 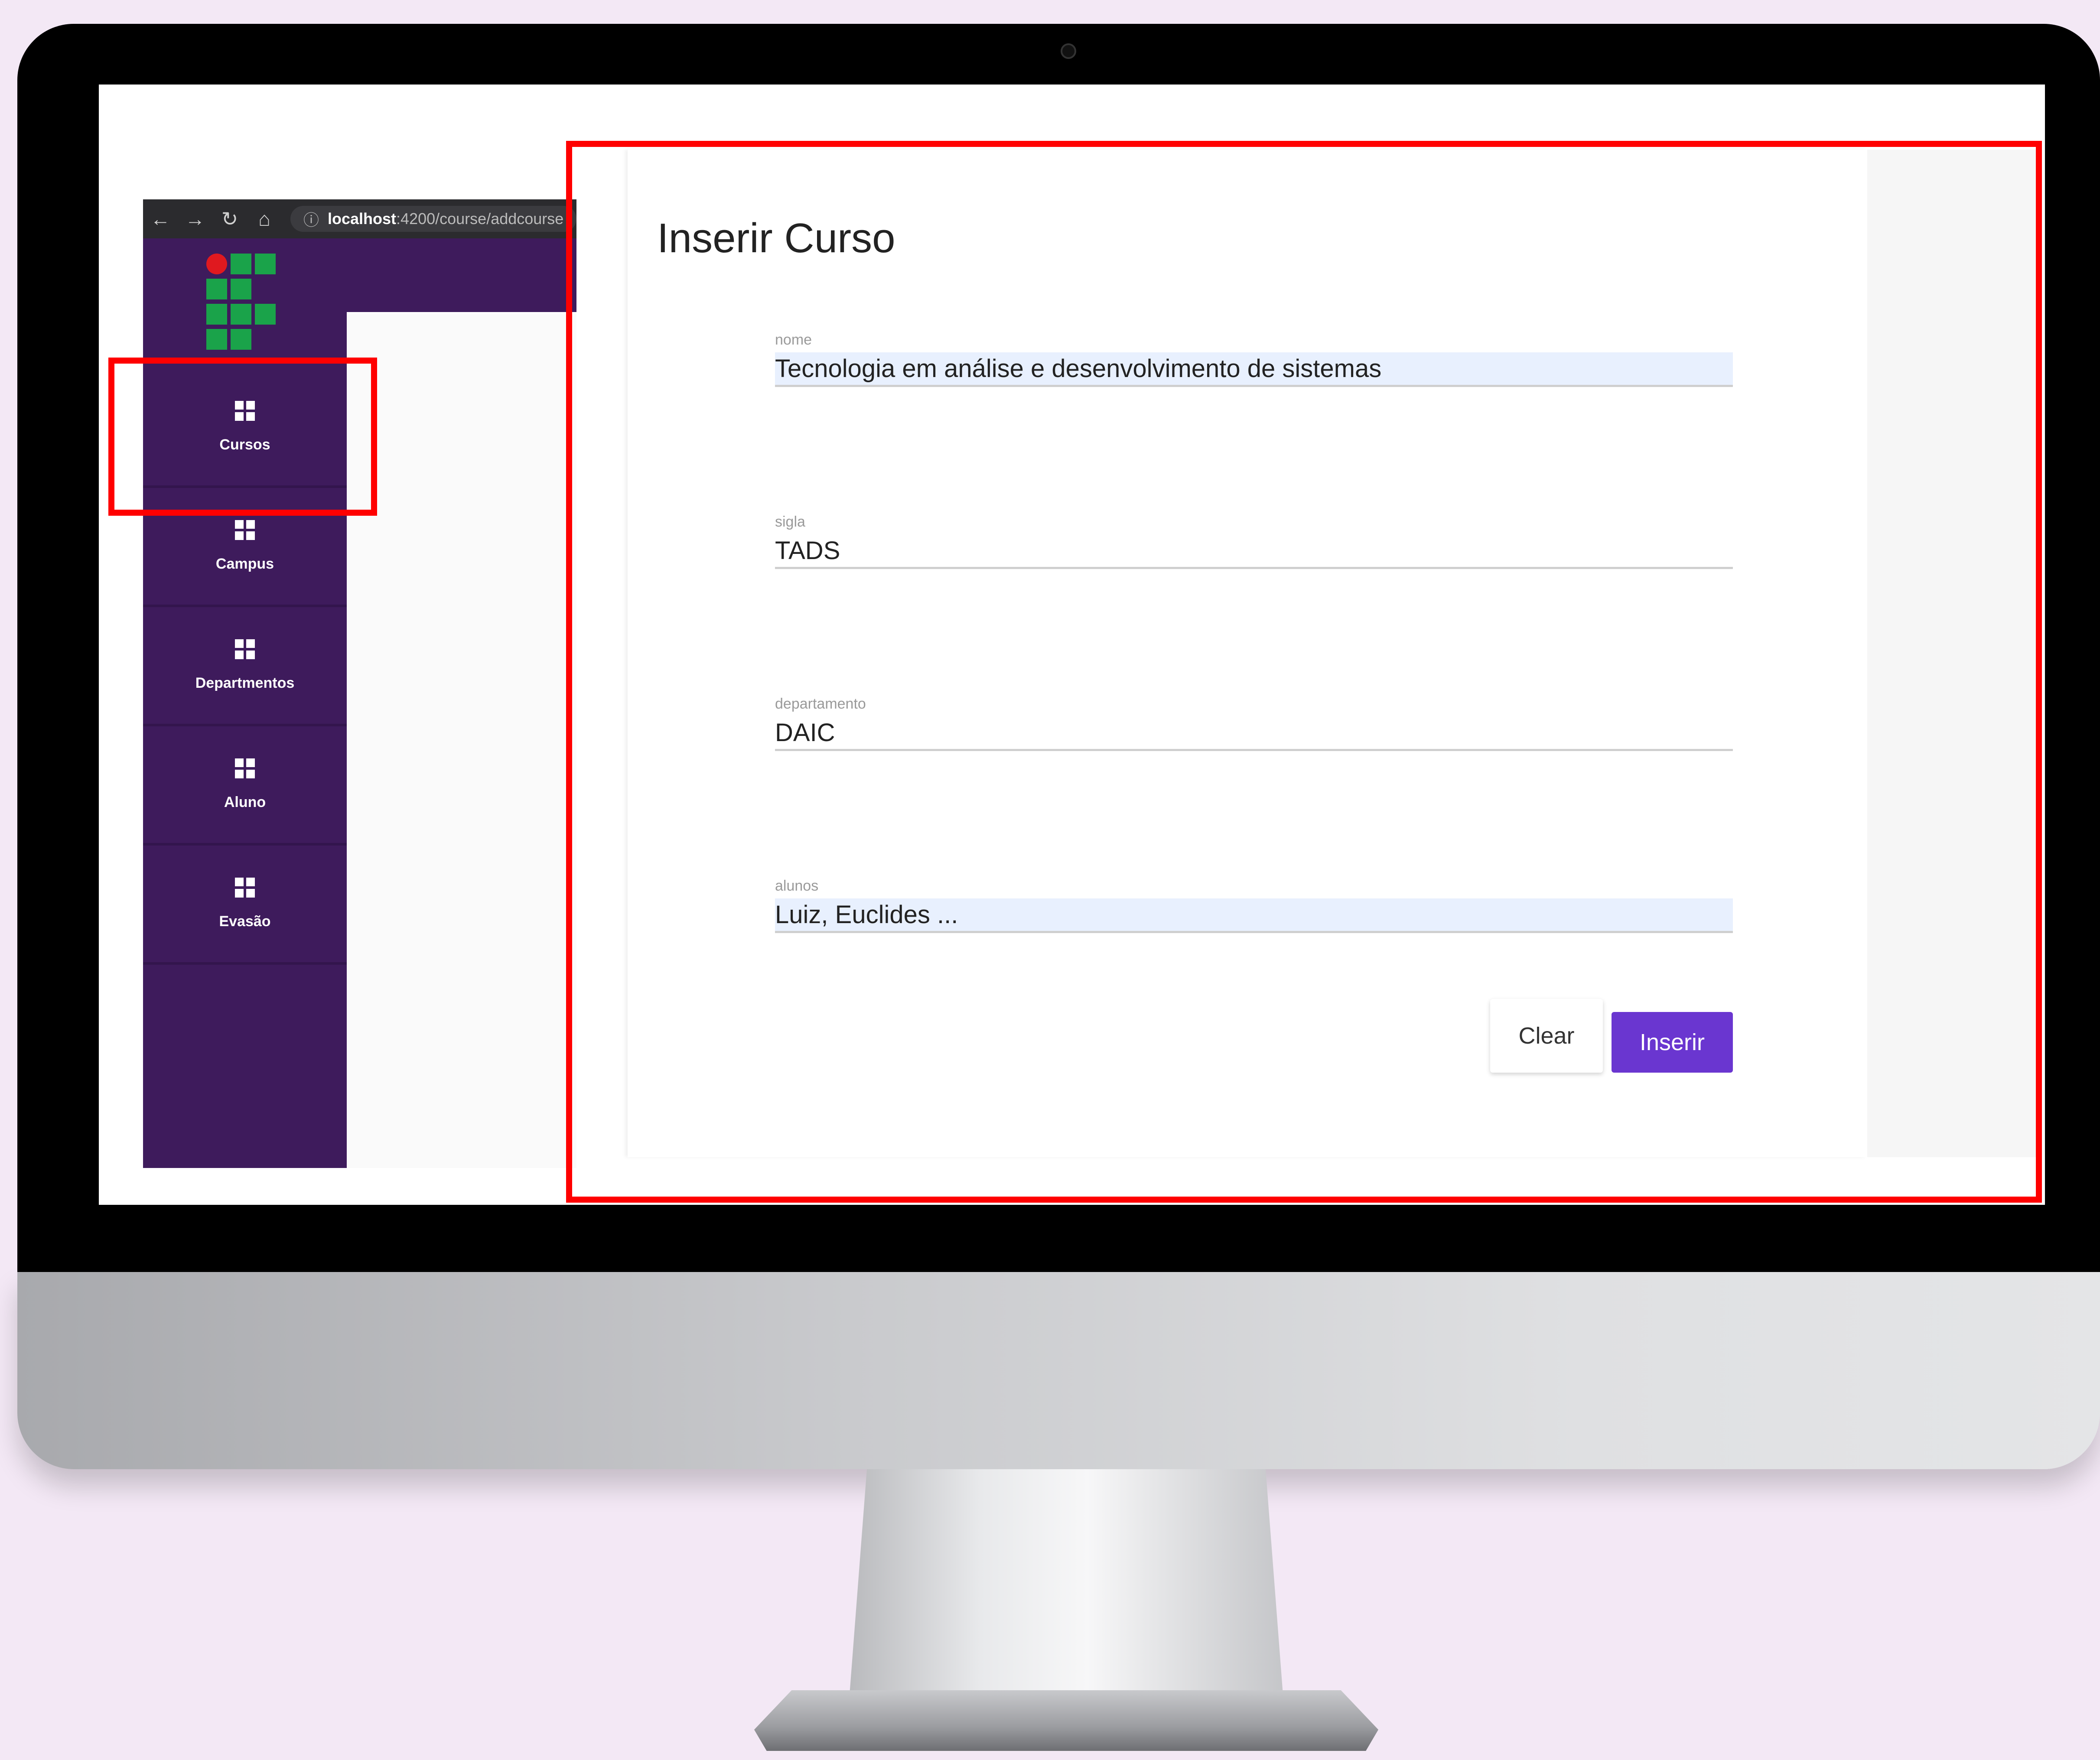 What do you see at coordinates (242, 437) in the screenshot?
I see `highlight-frame-nav` at bounding box center [242, 437].